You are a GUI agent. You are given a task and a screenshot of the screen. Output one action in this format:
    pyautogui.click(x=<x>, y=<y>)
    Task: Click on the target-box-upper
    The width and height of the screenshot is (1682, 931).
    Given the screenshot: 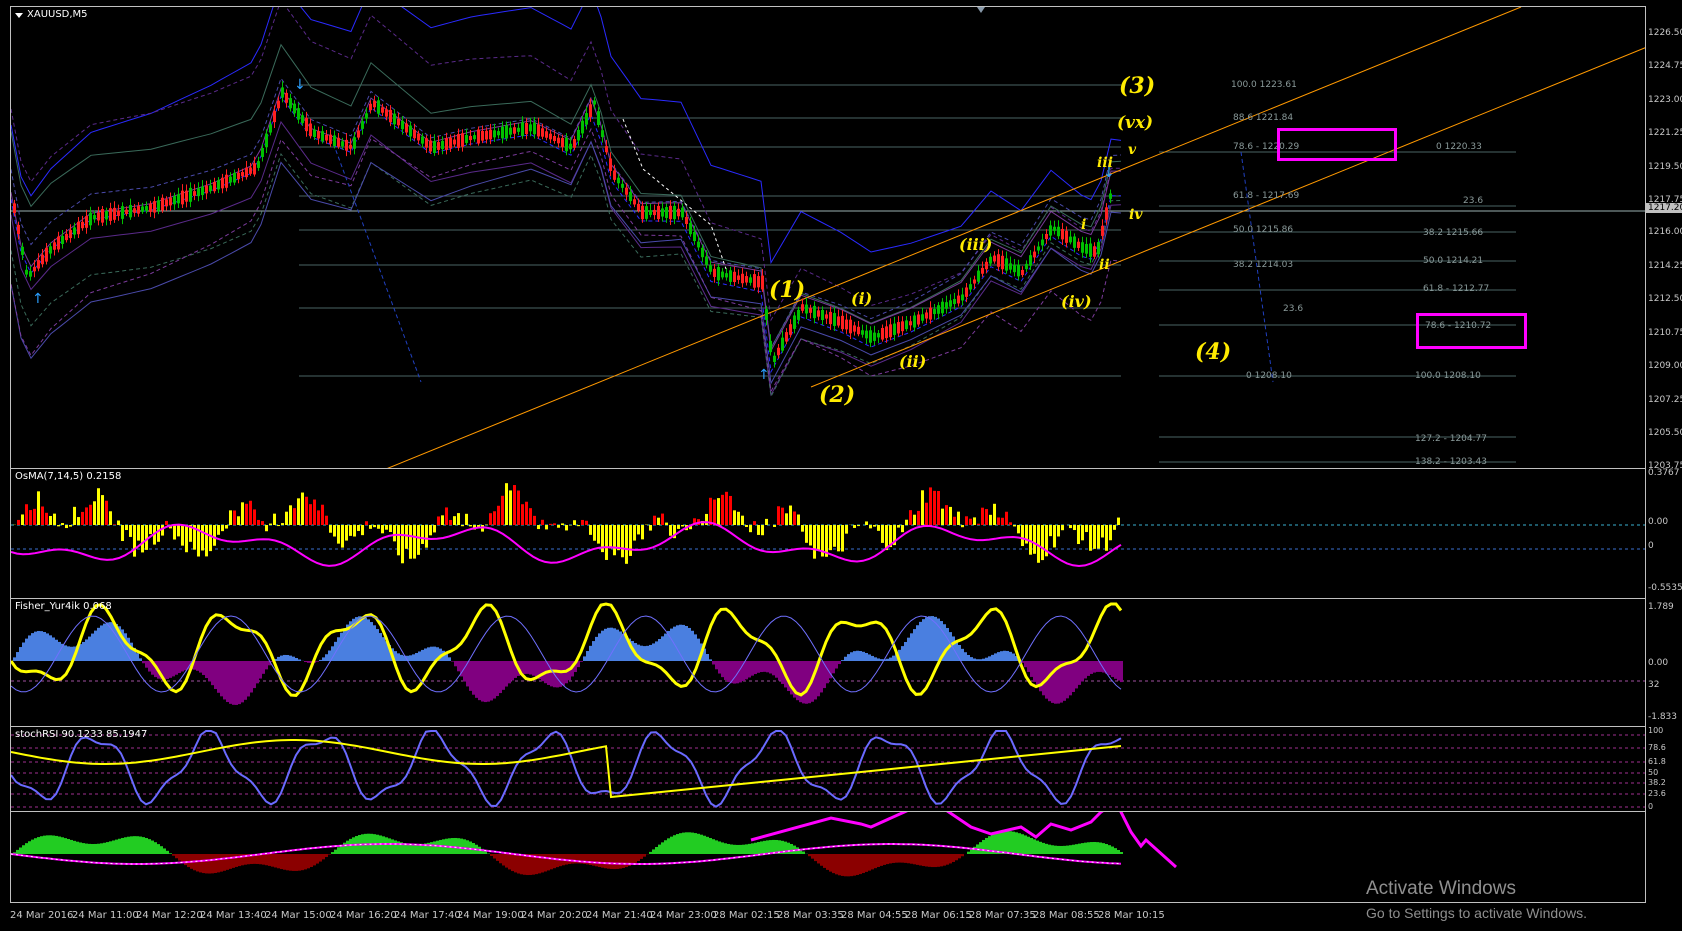 What is the action you would take?
    pyautogui.click(x=1337, y=144)
    